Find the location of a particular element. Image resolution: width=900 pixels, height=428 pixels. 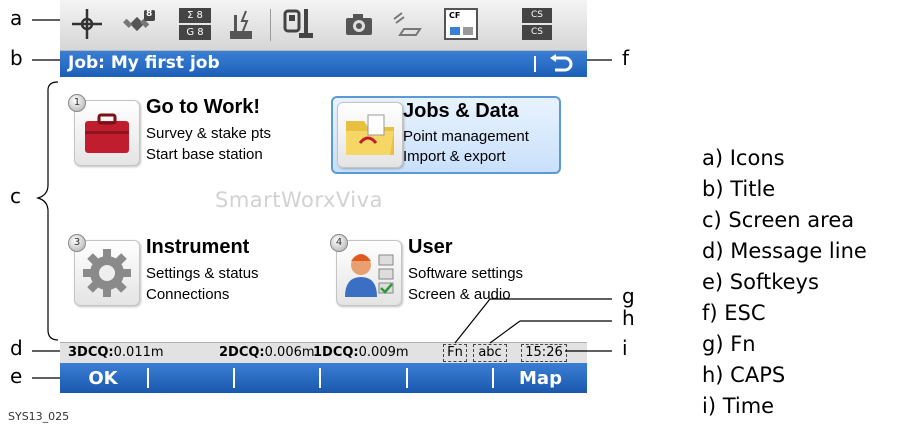

callout-a: a is located at coordinates (16, 18).